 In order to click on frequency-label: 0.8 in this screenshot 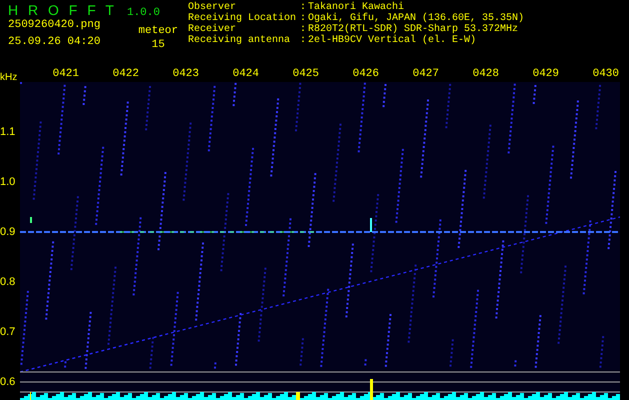, I will do `click(8, 282)`.